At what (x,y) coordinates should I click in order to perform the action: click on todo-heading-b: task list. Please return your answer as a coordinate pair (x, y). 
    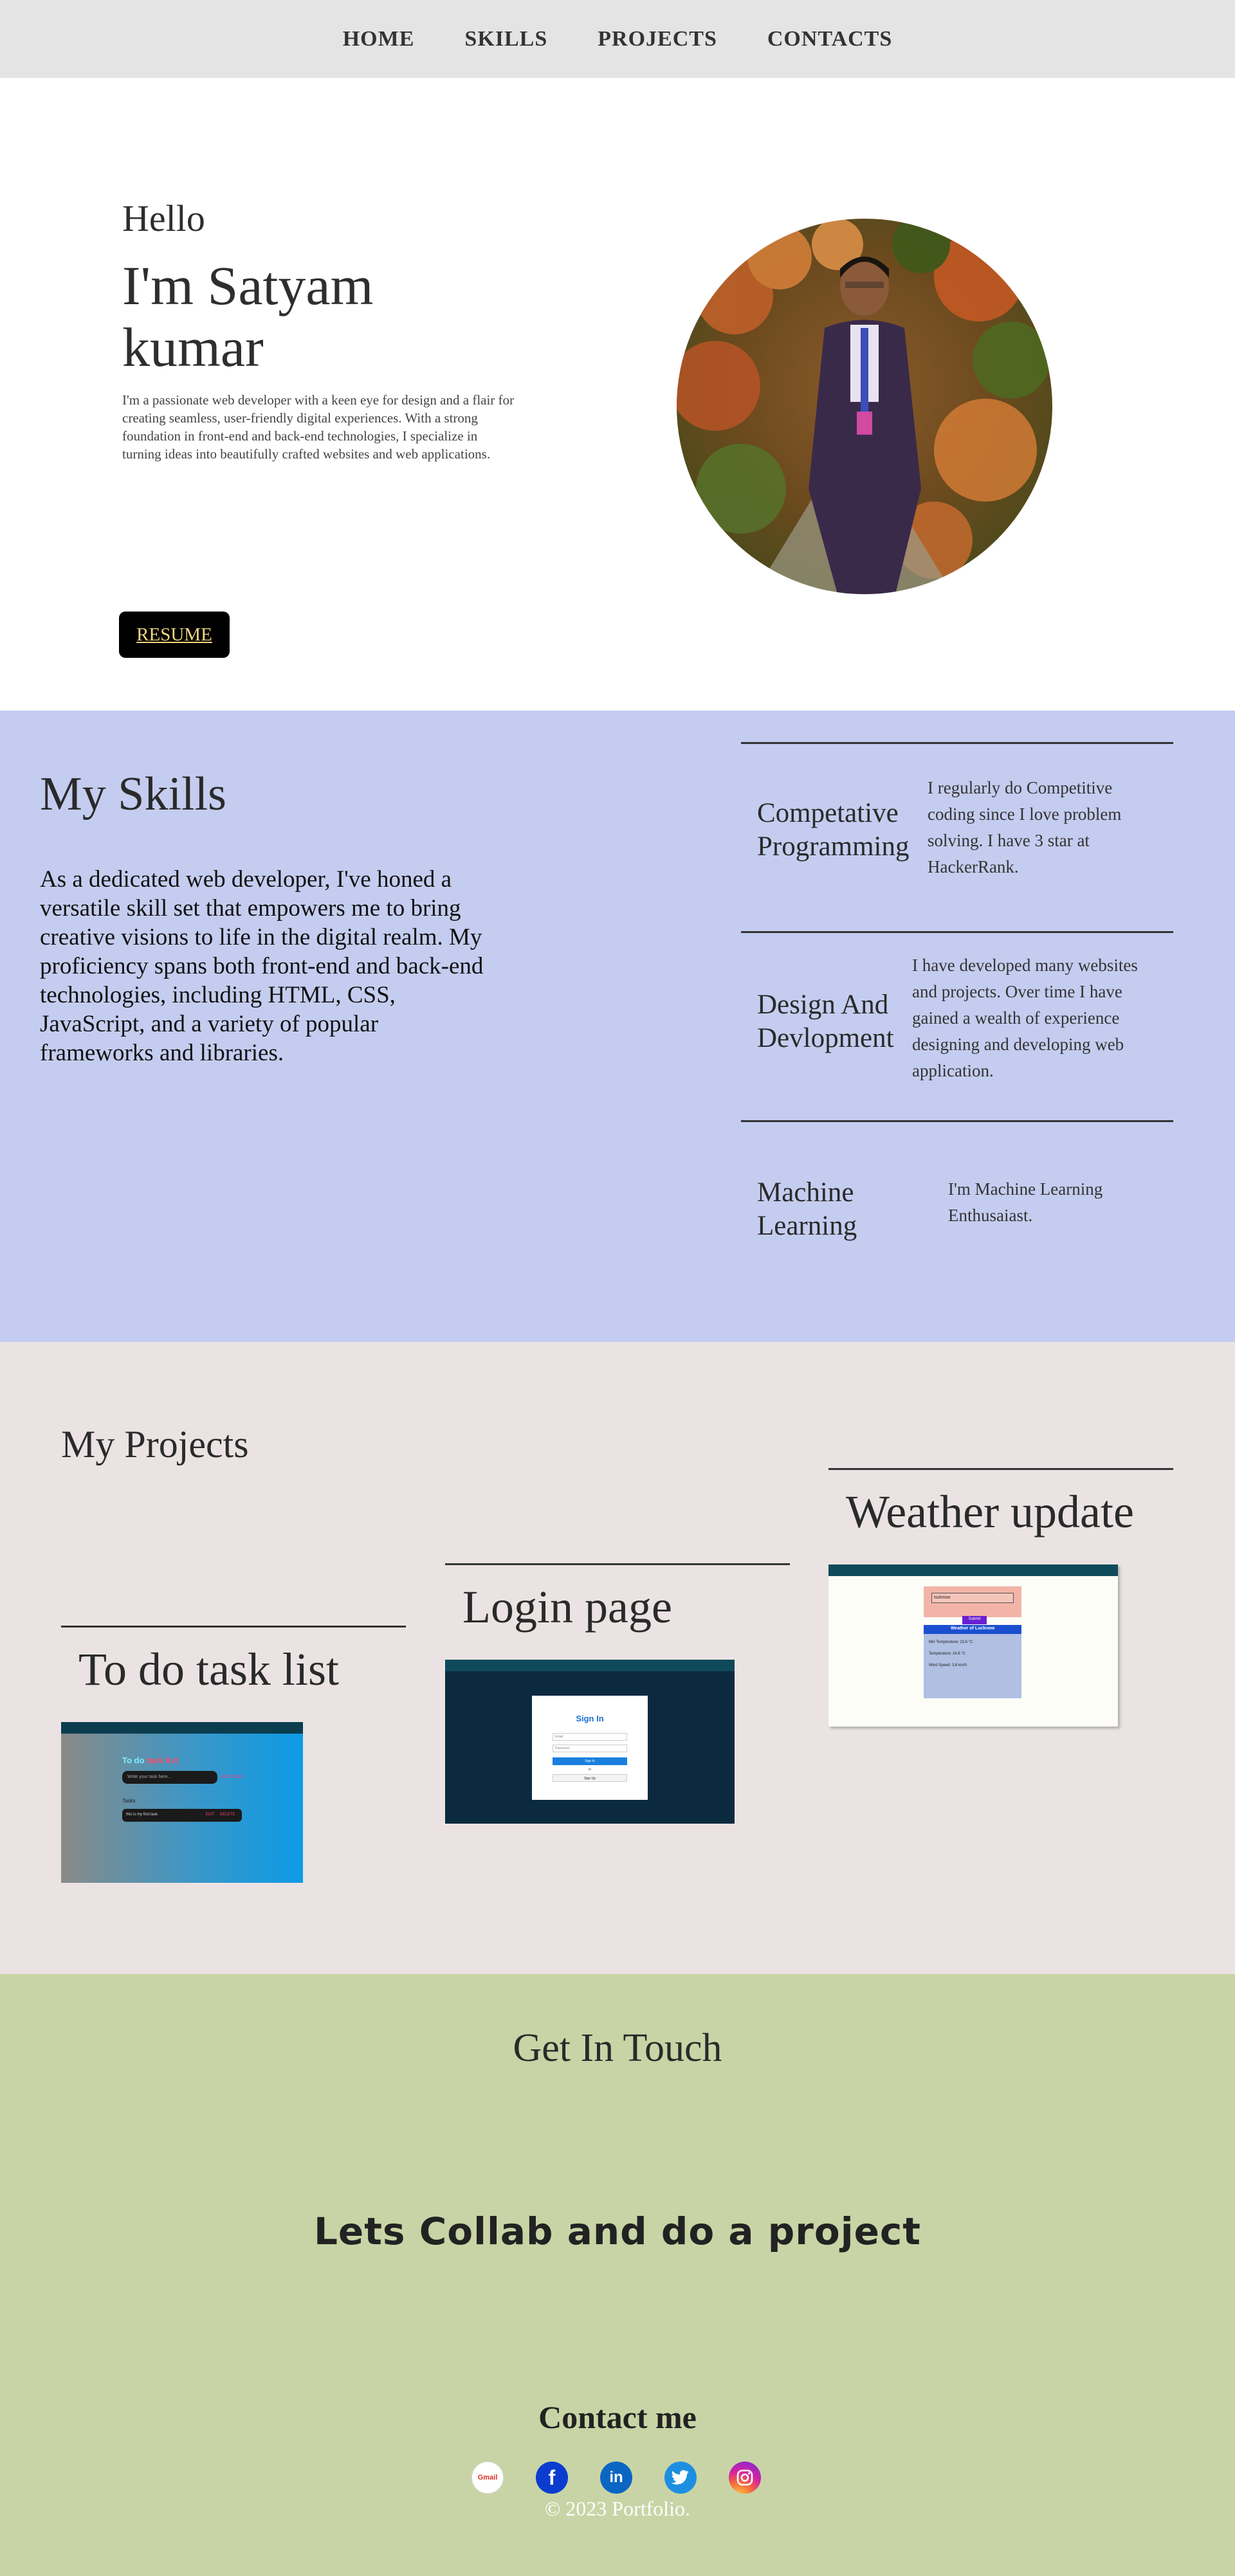
    Looking at the image, I should click on (162, 1760).